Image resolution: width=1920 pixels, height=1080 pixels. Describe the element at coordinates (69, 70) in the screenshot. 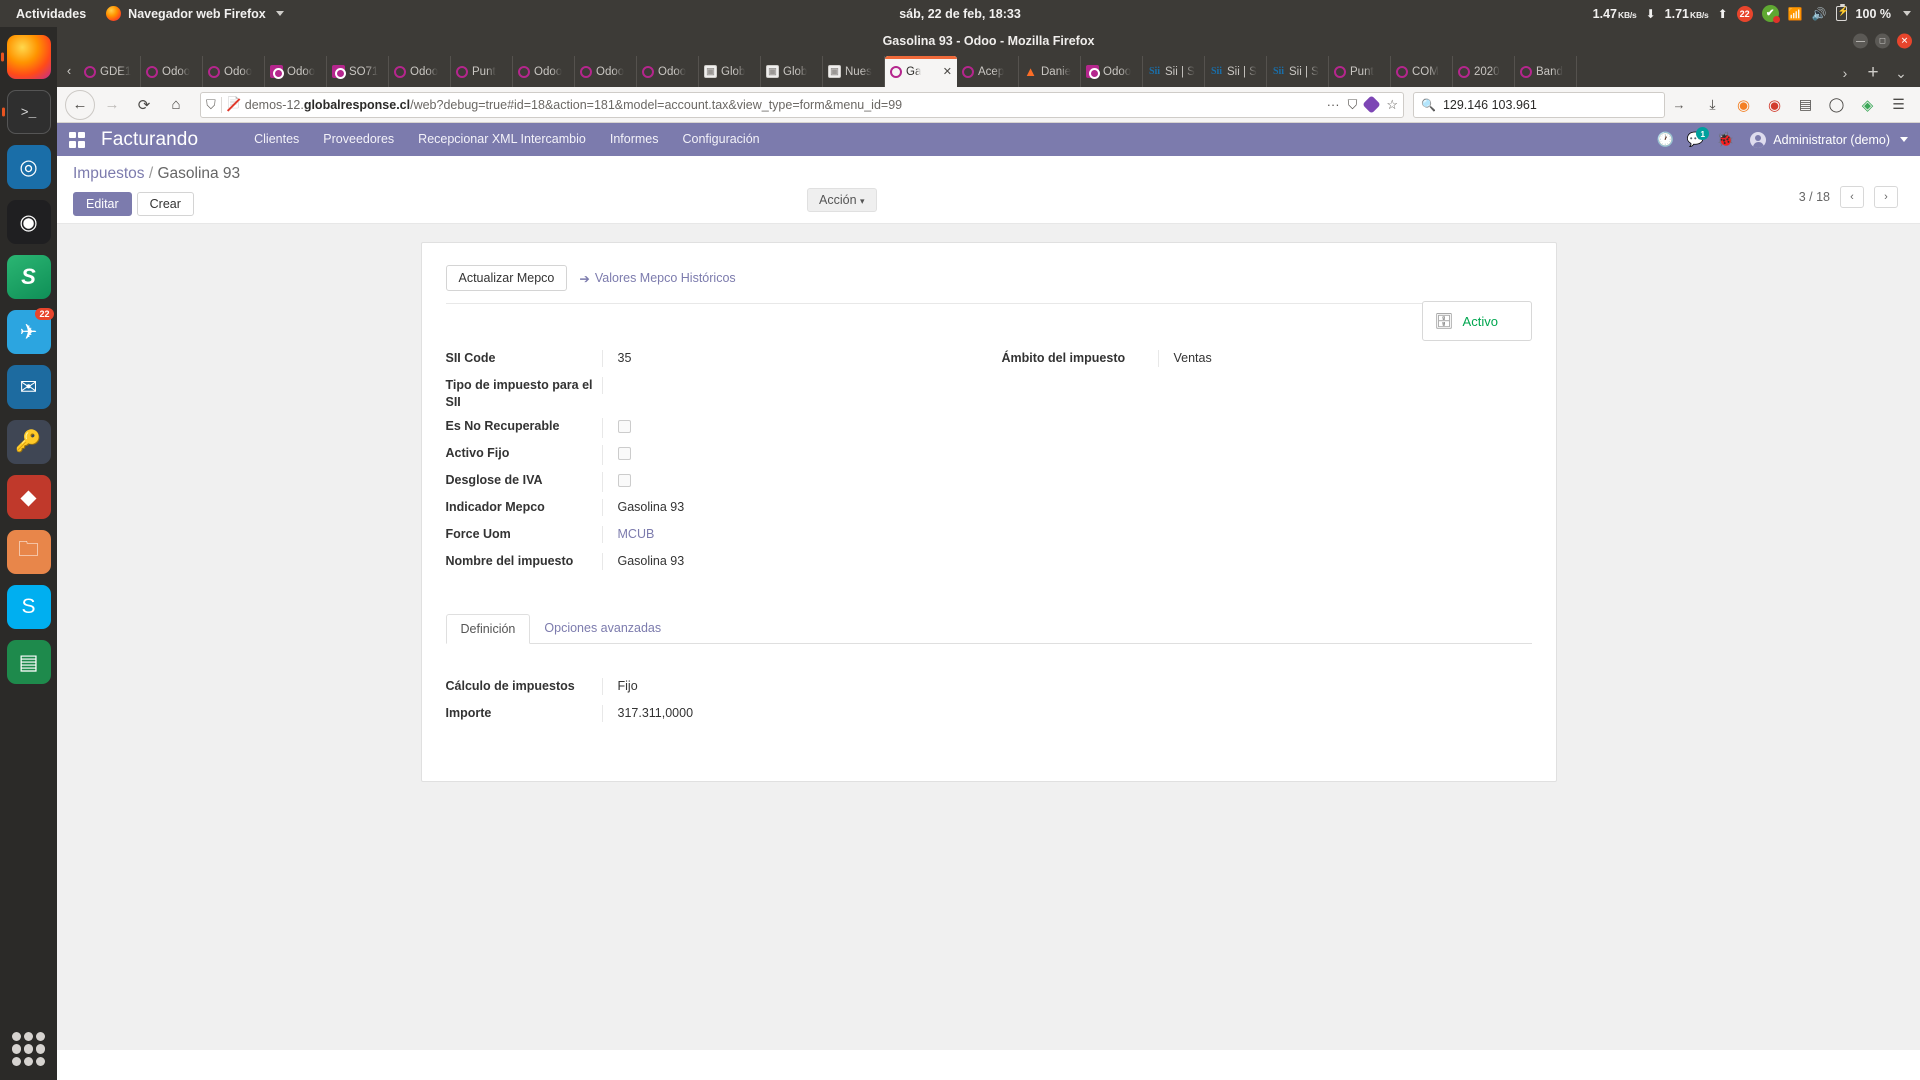

I see `tab-scroll-left-button: ‹` at that location.